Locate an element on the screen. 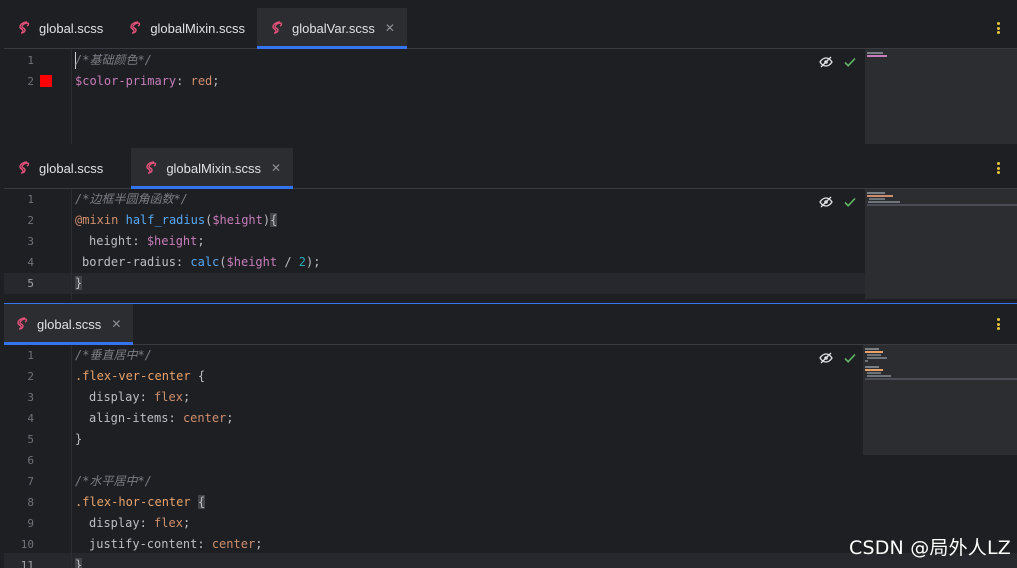 The width and height of the screenshot is (1017, 568). line-gutter: 1 2 3 4 5 6 7 8 9 10 11 is located at coordinates (38, 456).